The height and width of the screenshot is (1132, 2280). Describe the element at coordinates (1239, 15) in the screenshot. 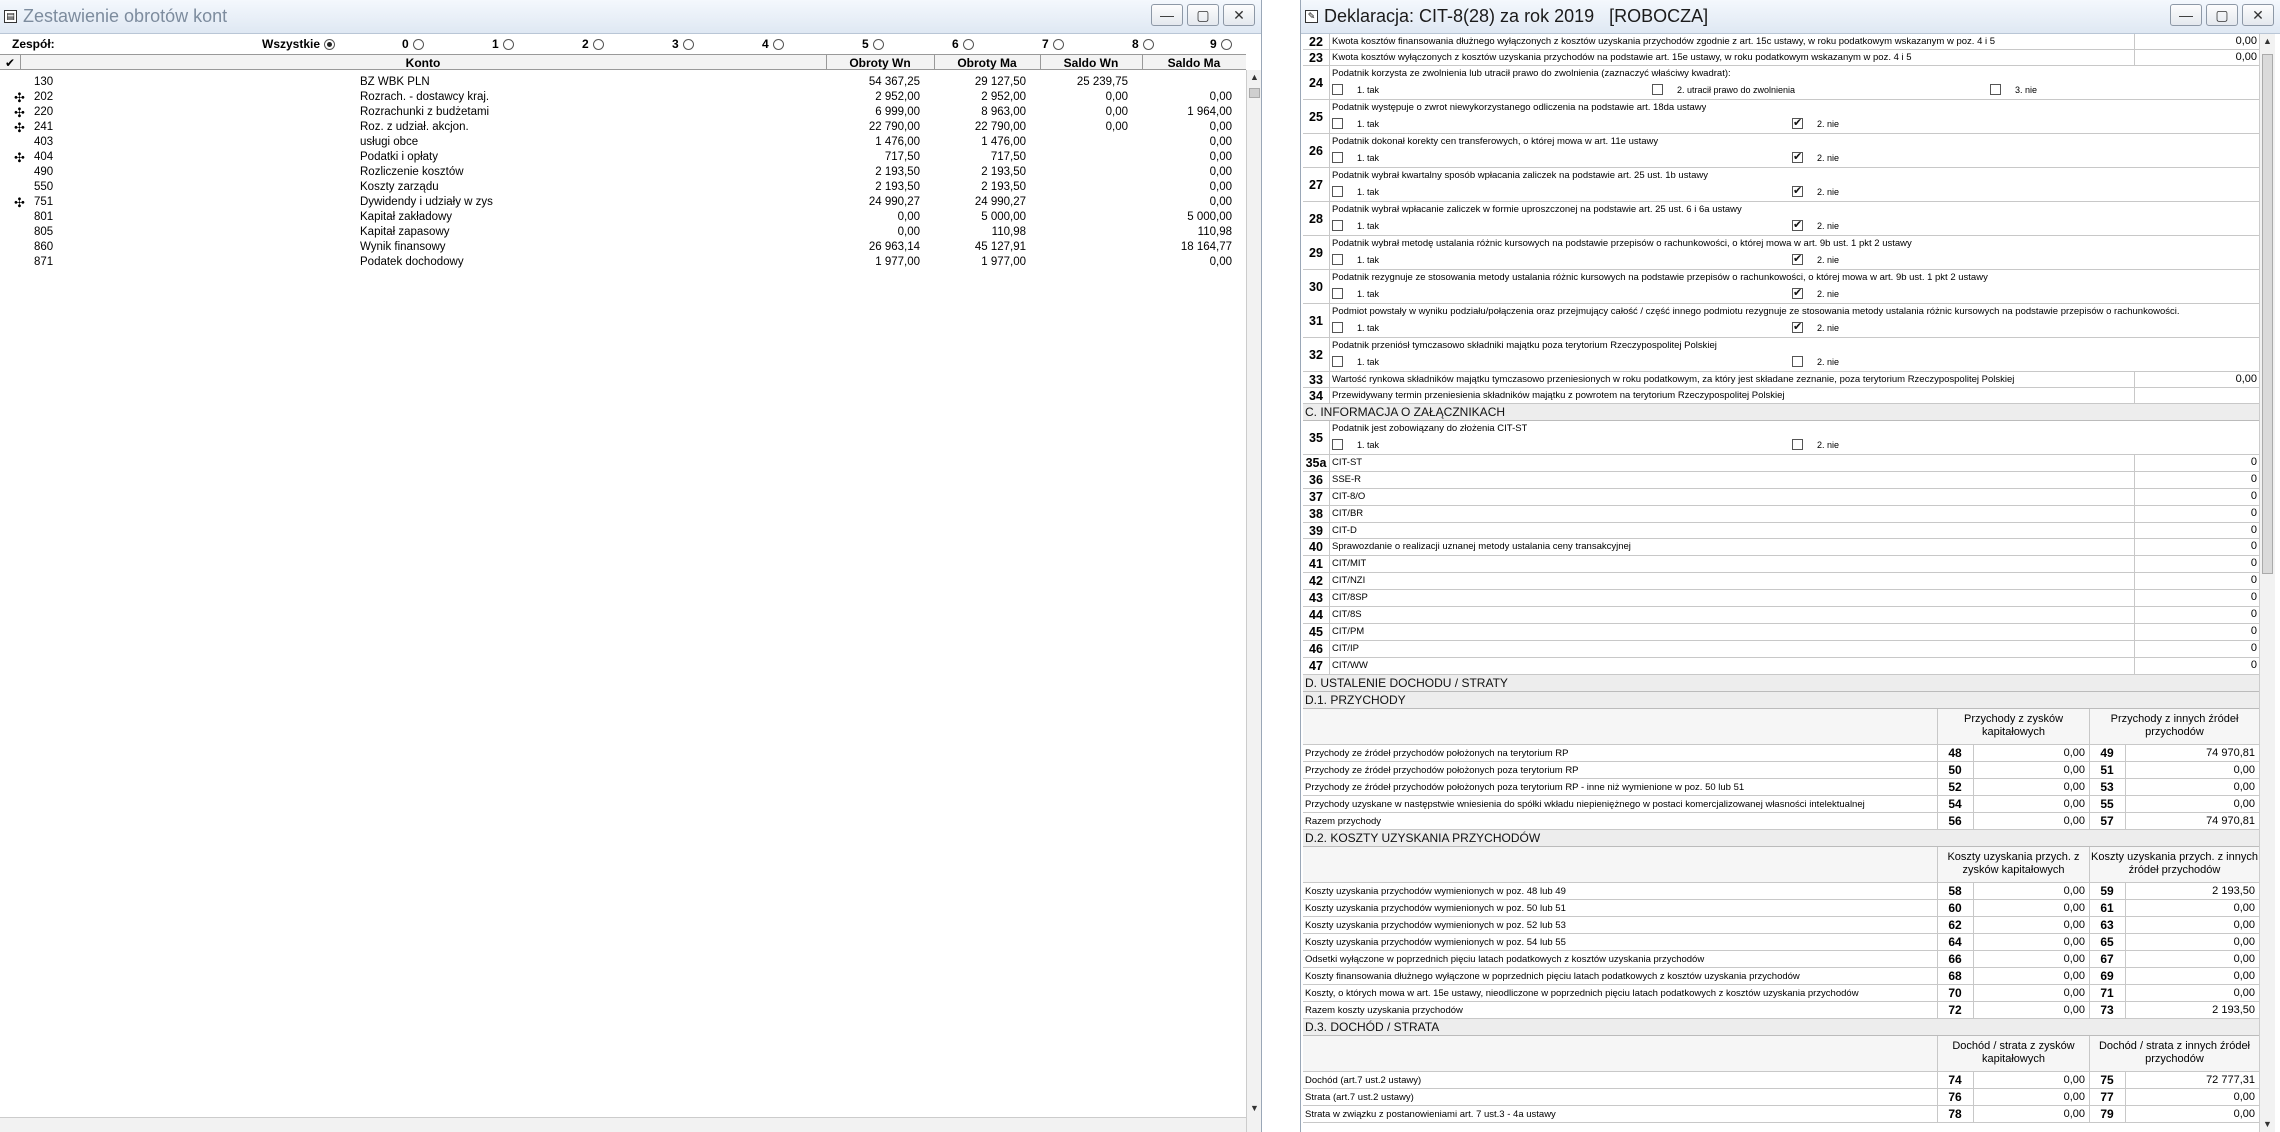

I see `close-button: ✕` at that location.